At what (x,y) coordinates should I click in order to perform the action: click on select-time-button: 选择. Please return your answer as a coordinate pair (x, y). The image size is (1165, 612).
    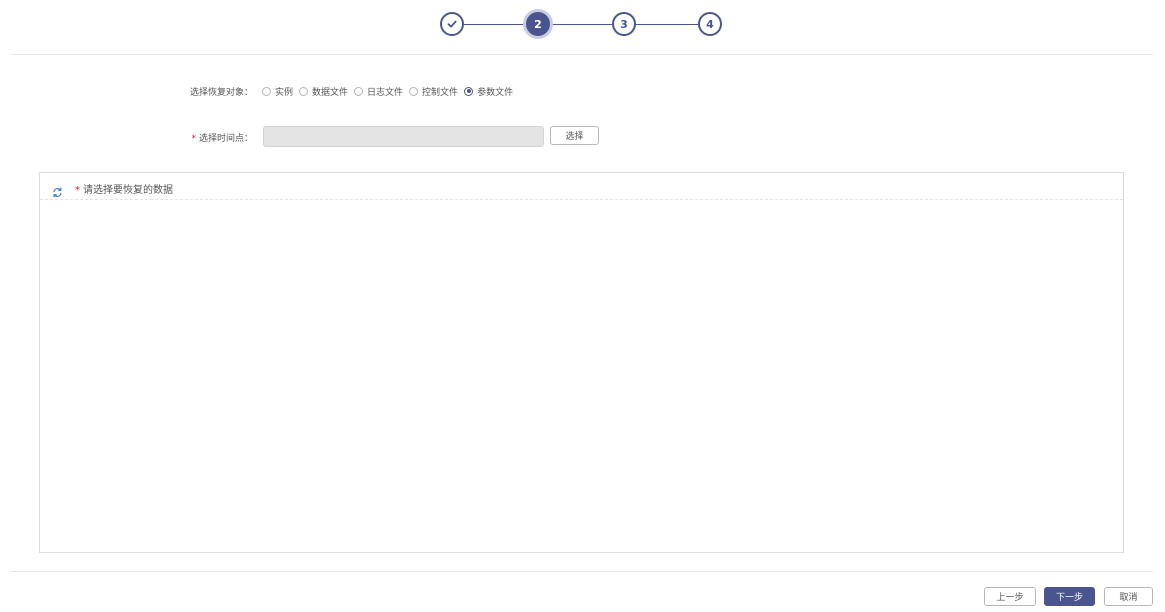
    Looking at the image, I should click on (574, 135).